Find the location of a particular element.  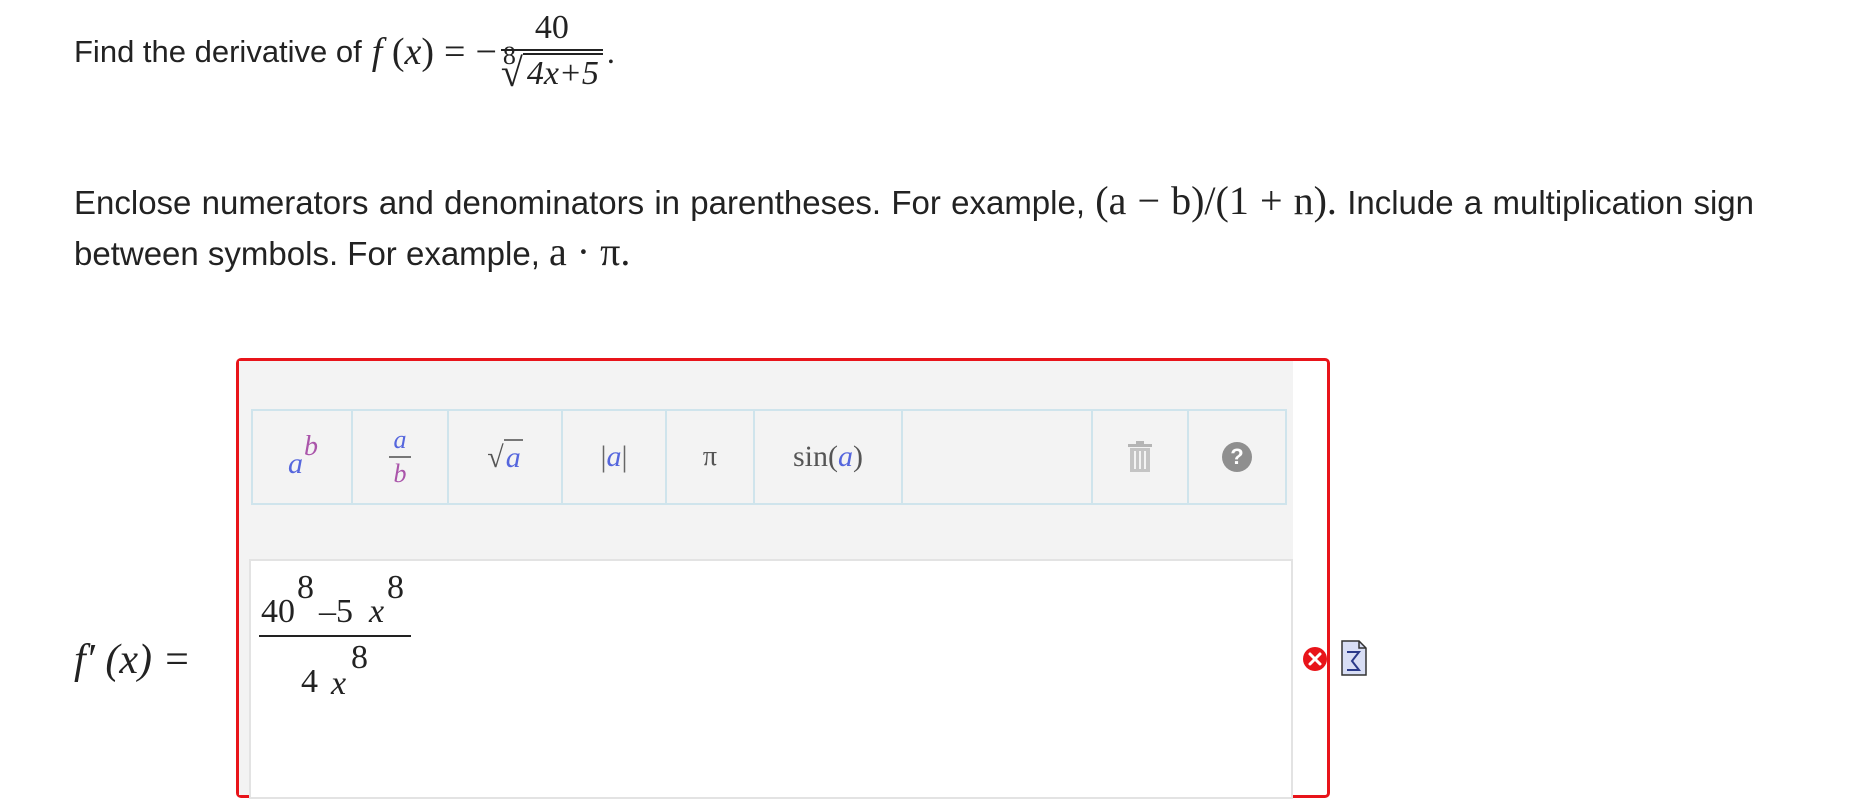

question-fraction: 40 8 √ 4x+5 is located at coordinates (551, 51).